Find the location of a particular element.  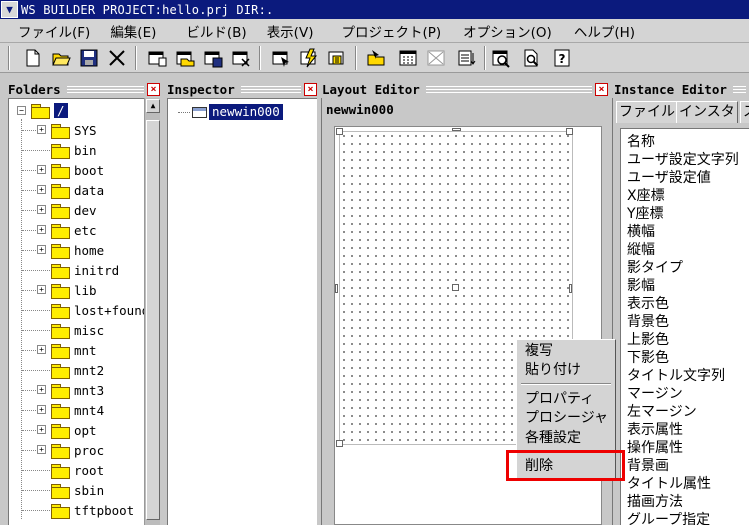

menu-file: ファイル(F) is located at coordinates (54, 31).